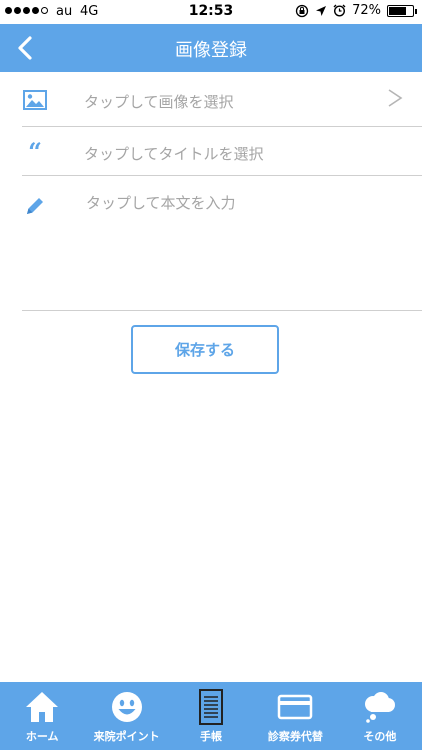  What do you see at coordinates (302, 10) in the screenshot?
I see `rotation-lock-icon` at bounding box center [302, 10].